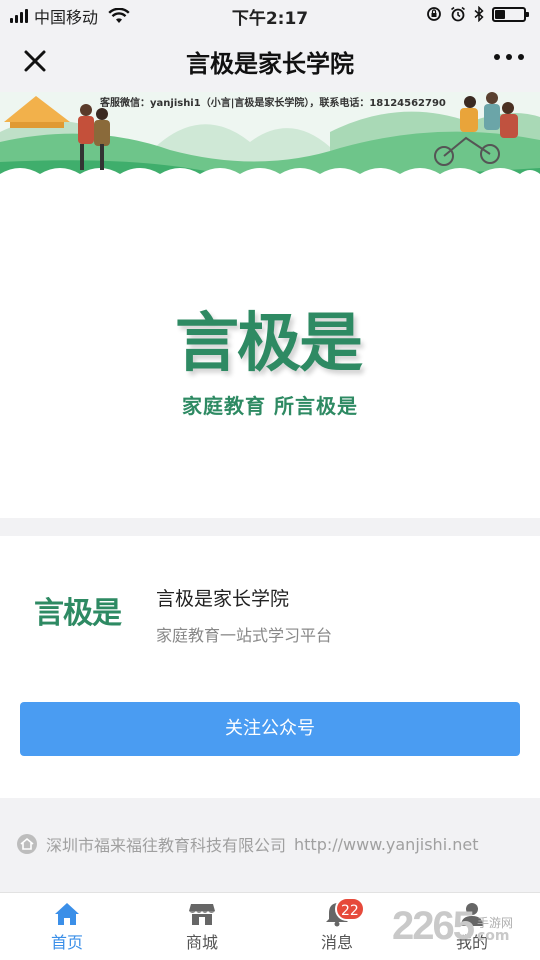 Image resolution: width=540 pixels, height=960 pixels. Describe the element at coordinates (350, 909) in the screenshot. I see `message-count-badge: 22` at that location.